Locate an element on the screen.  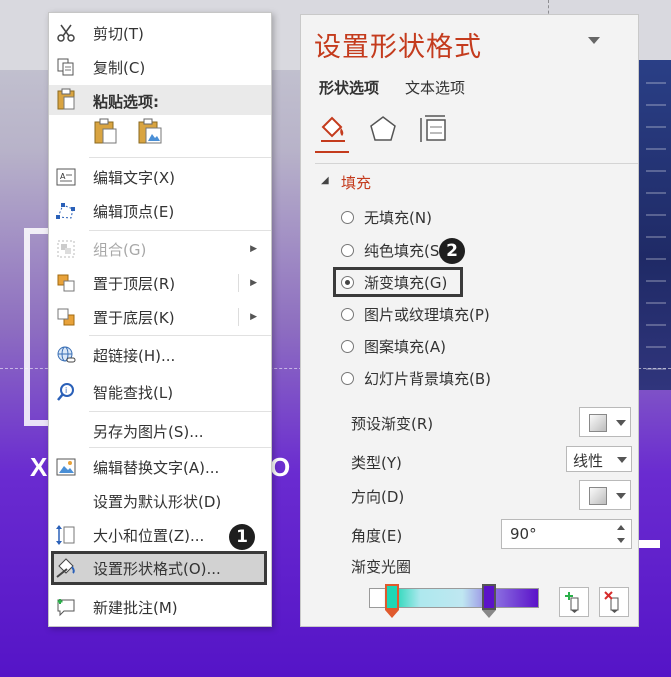
radio-slide-background-fill: 幻灯片背景填充(B) is located at coordinates (416, 378).